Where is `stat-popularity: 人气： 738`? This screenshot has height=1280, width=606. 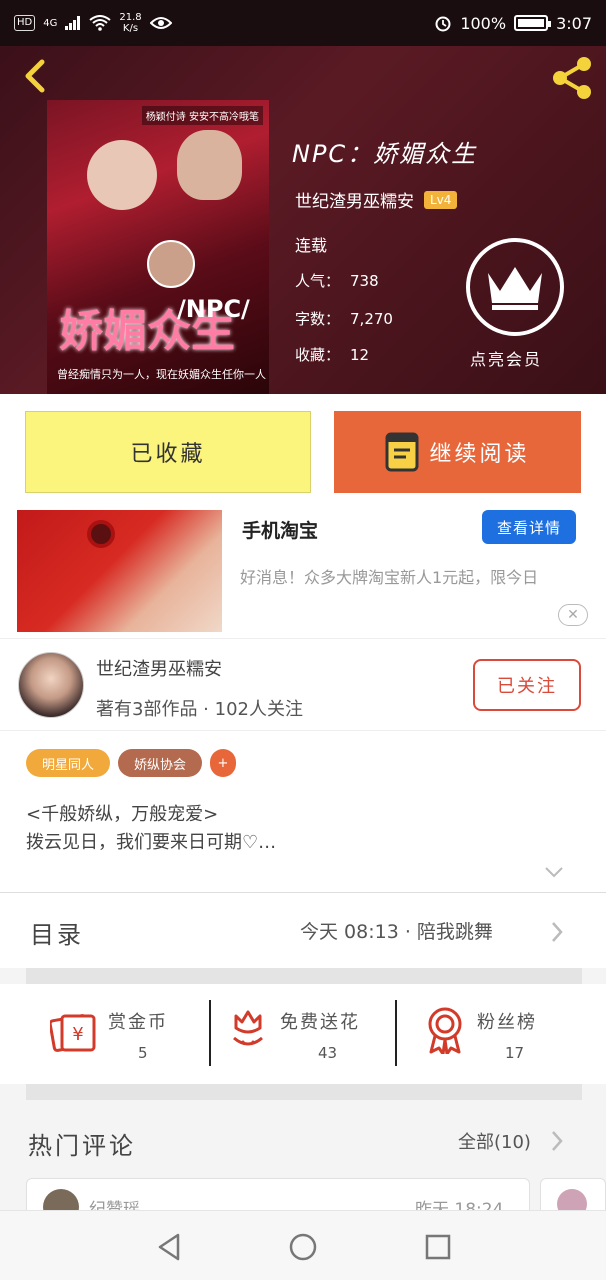 stat-popularity: 人气： 738 is located at coordinates (337, 281).